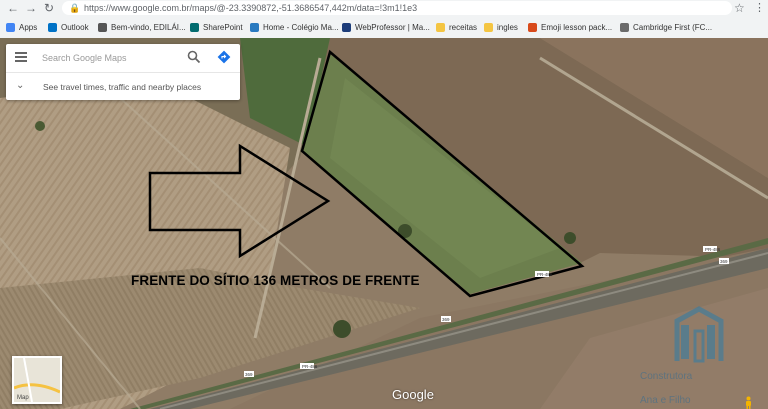 The image size is (768, 409). What do you see at coordinates (20, 86) in the screenshot?
I see `chevron-down-icon: ⌄` at bounding box center [20, 86].